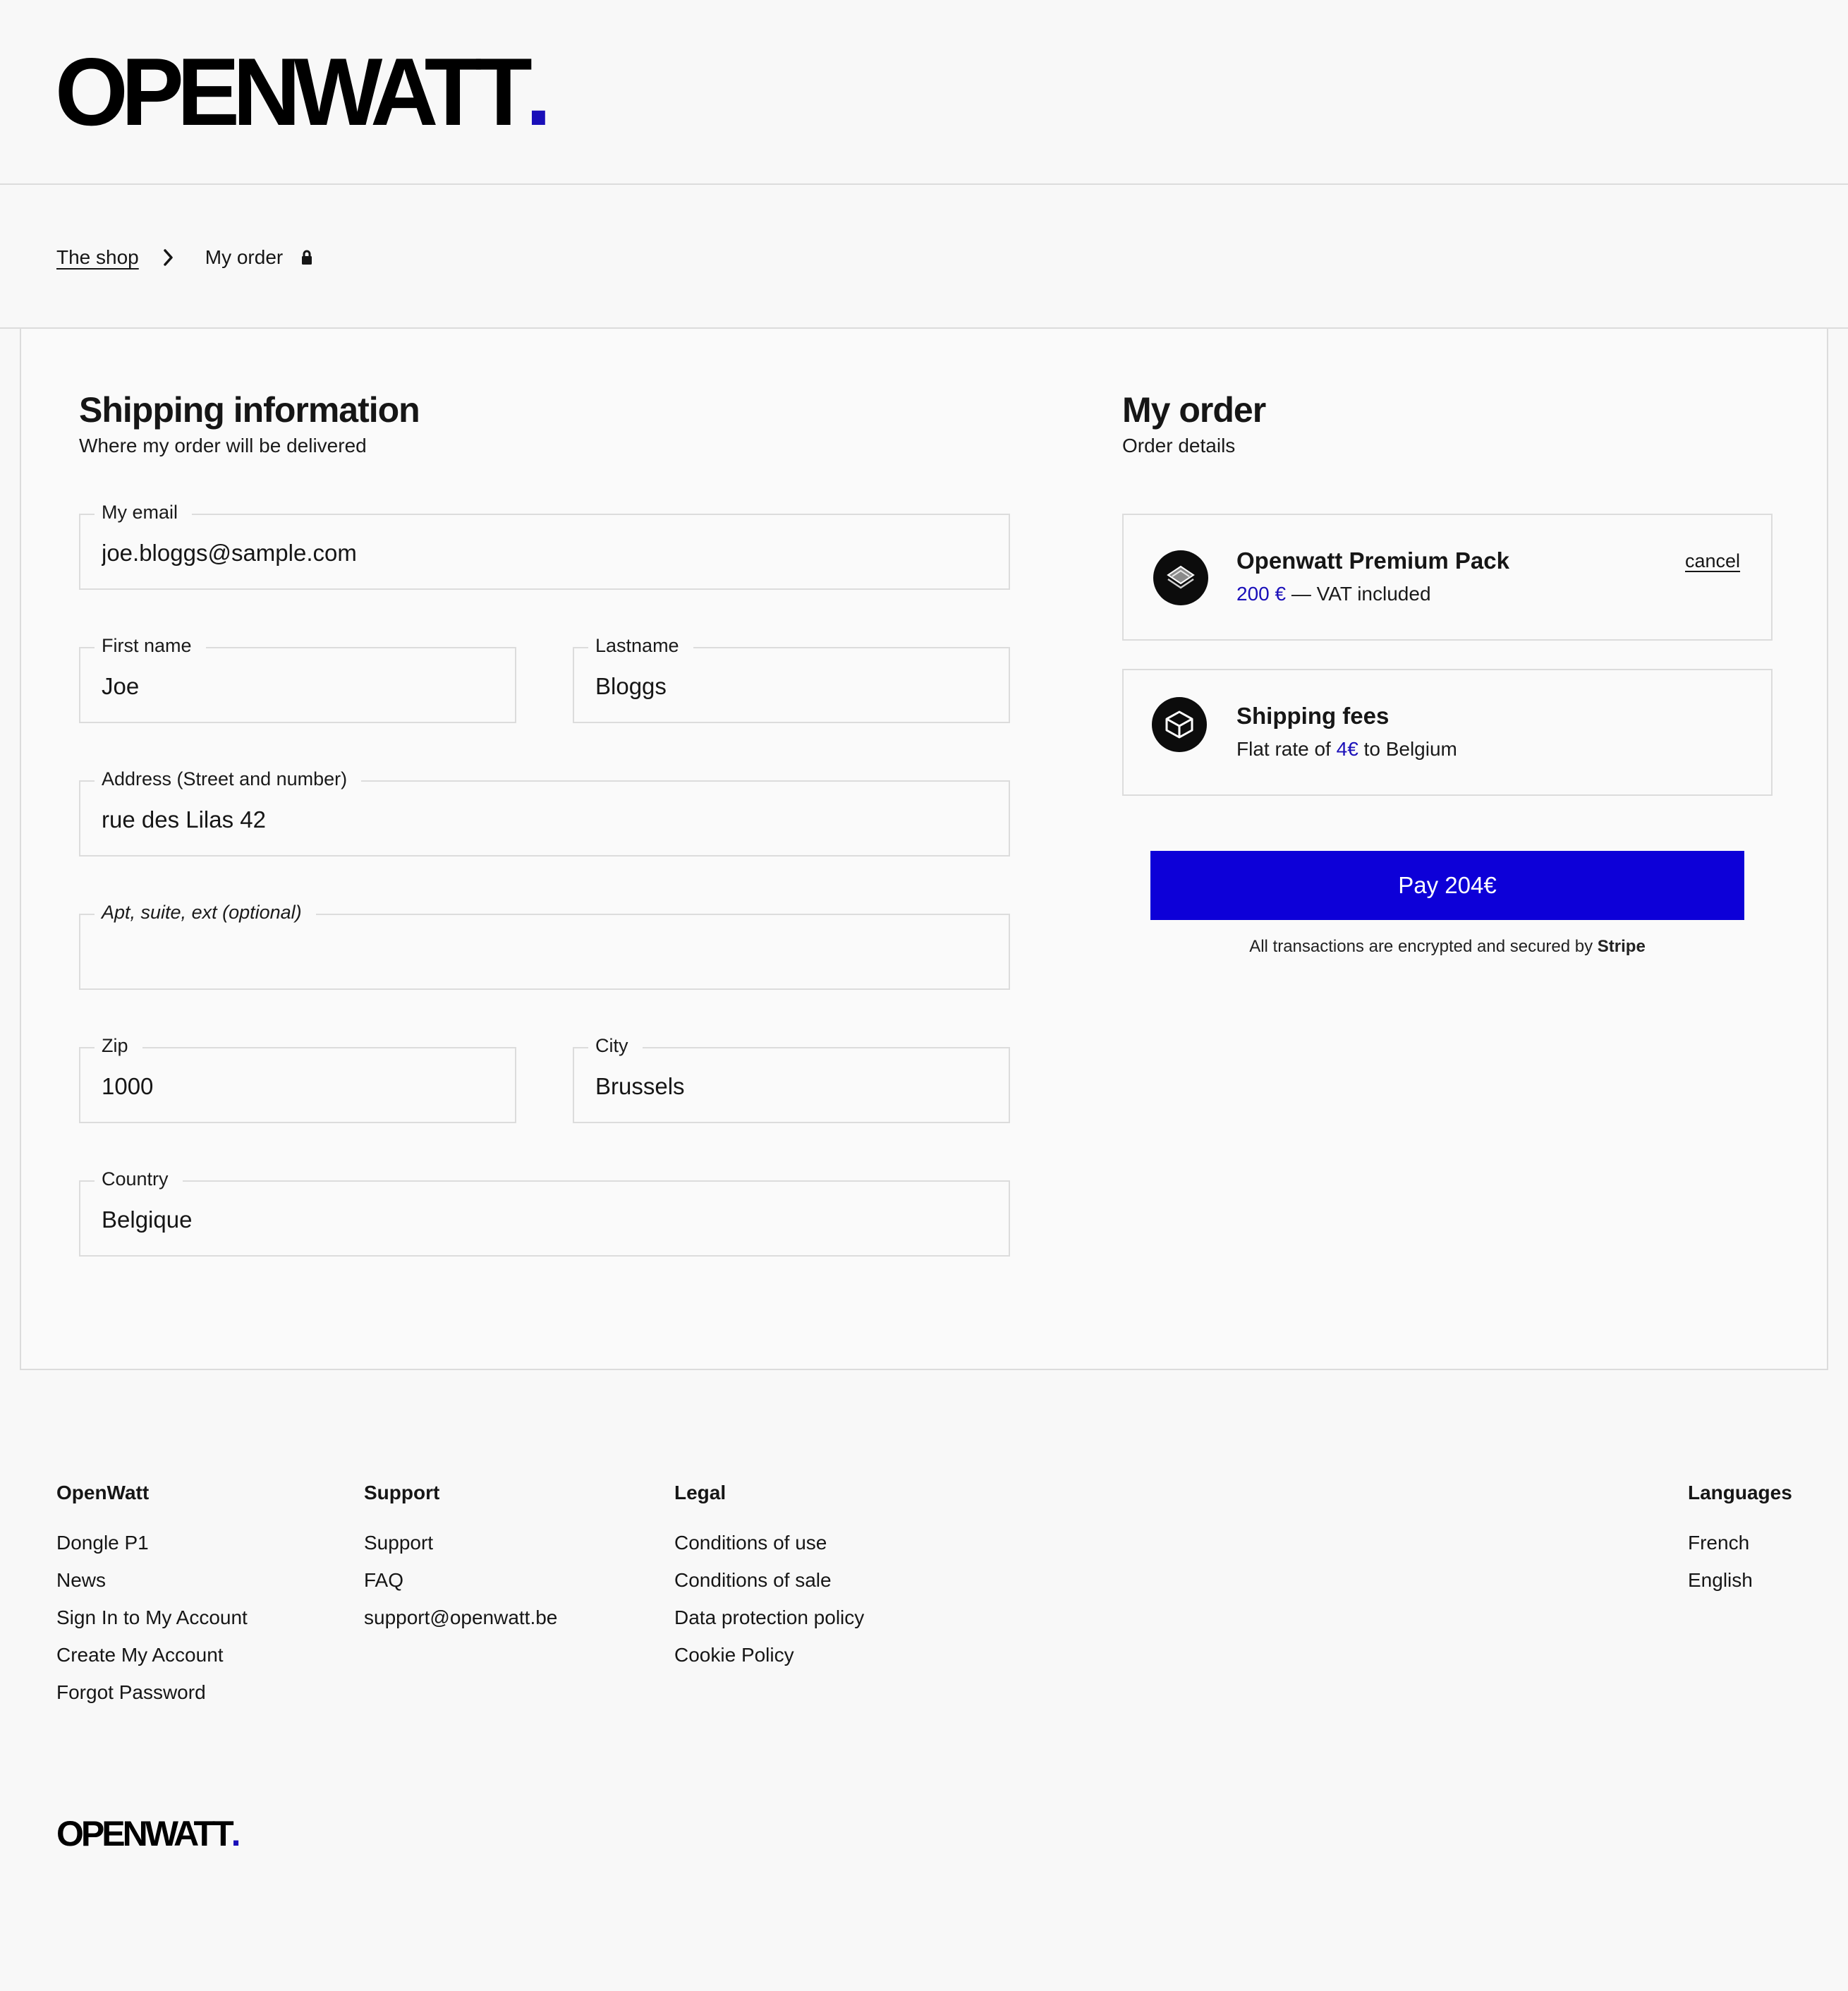 The image size is (1848, 1991). What do you see at coordinates (1621, 946) in the screenshot?
I see `stripe-brand: Stripe` at bounding box center [1621, 946].